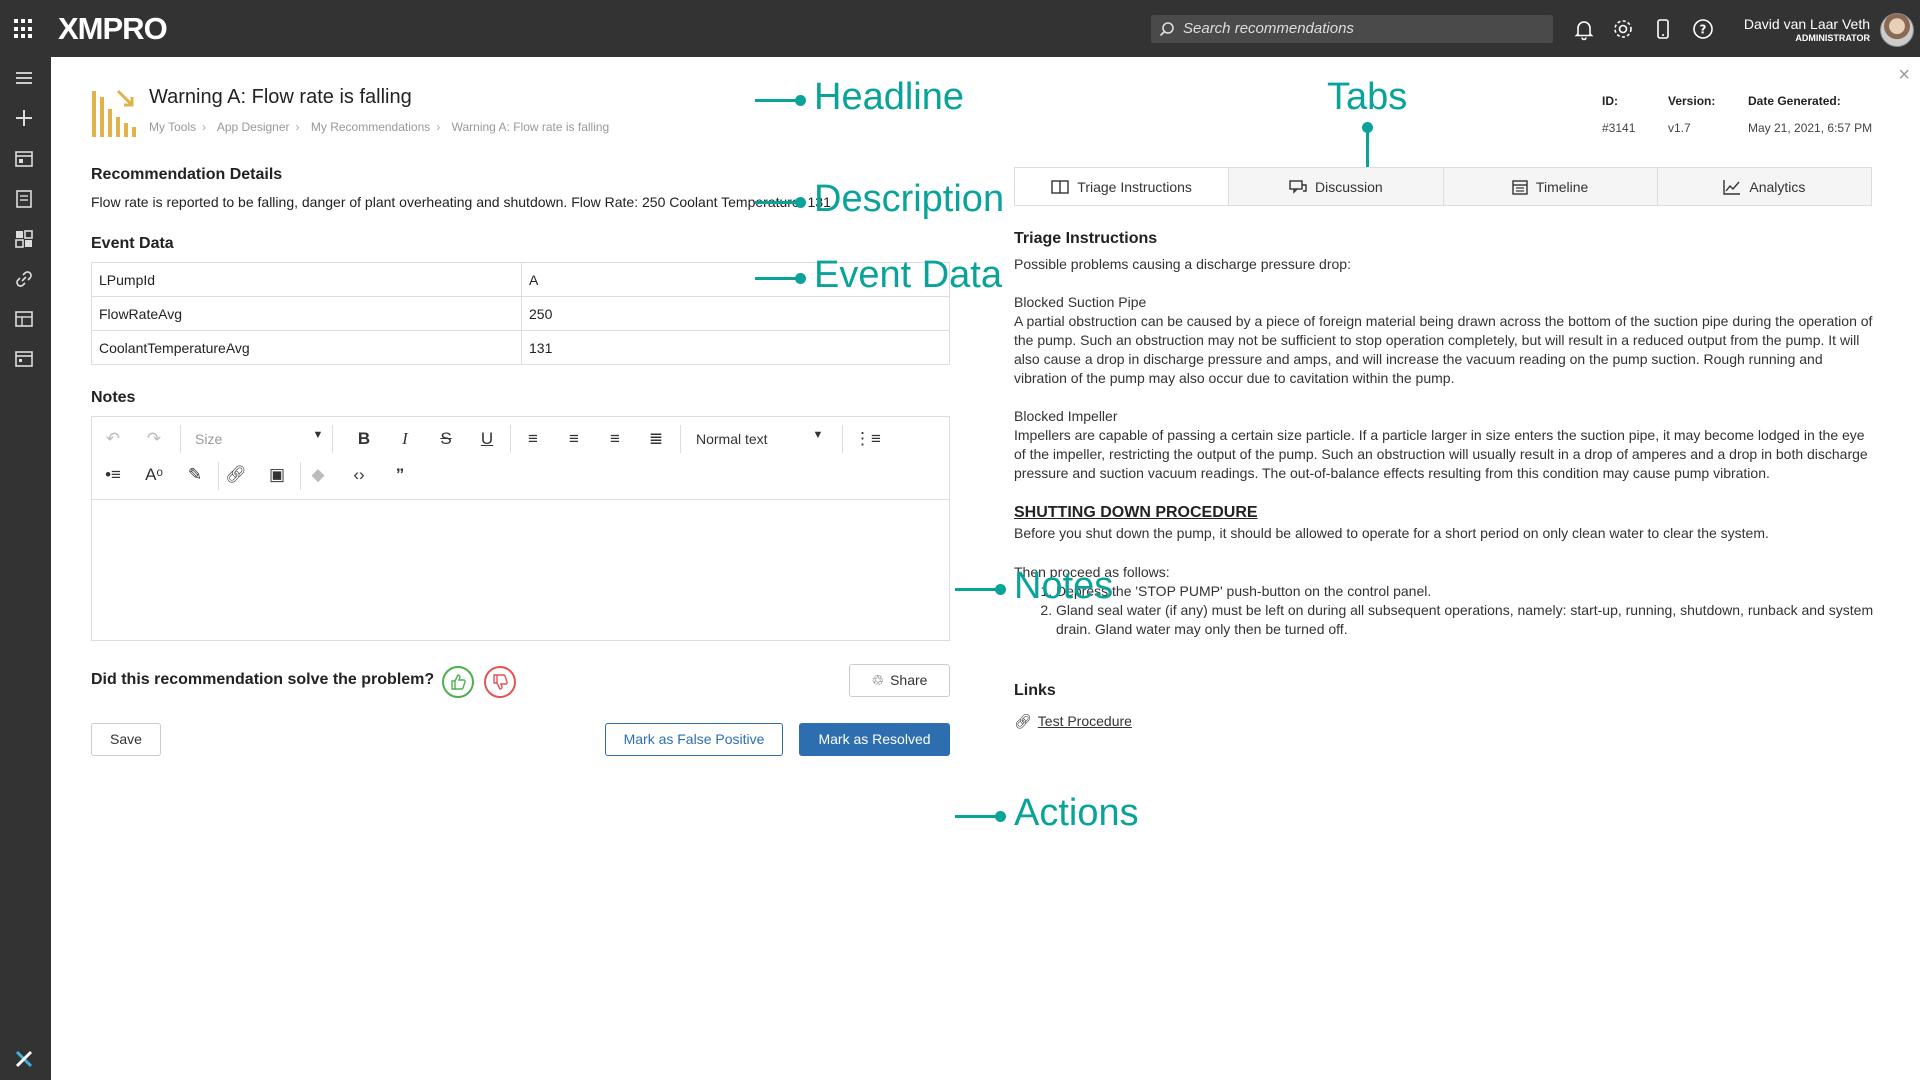 The width and height of the screenshot is (1920, 1080). Describe the element at coordinates (113, 397) in the screenshot. I see `notes-title: Notes` at that location.